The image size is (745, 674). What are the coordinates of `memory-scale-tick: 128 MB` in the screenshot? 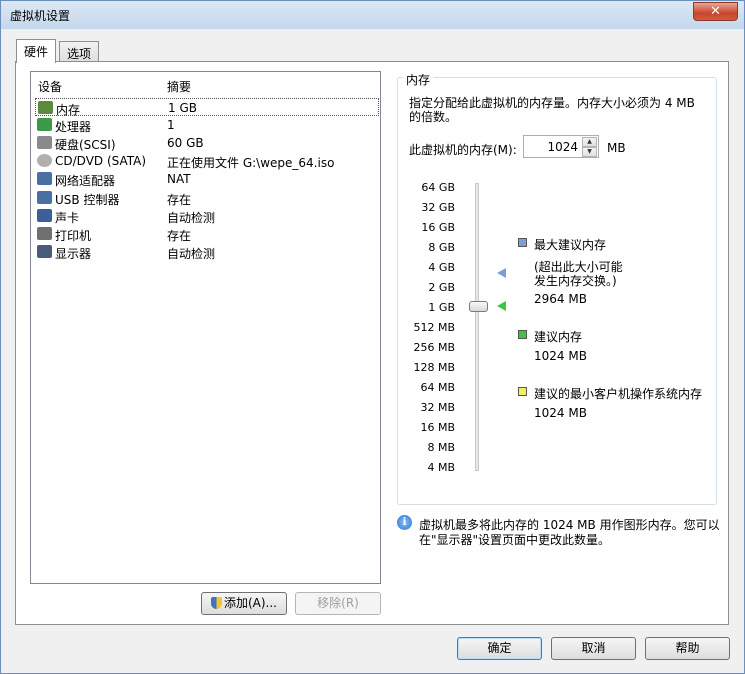 It's located at (434, 367).